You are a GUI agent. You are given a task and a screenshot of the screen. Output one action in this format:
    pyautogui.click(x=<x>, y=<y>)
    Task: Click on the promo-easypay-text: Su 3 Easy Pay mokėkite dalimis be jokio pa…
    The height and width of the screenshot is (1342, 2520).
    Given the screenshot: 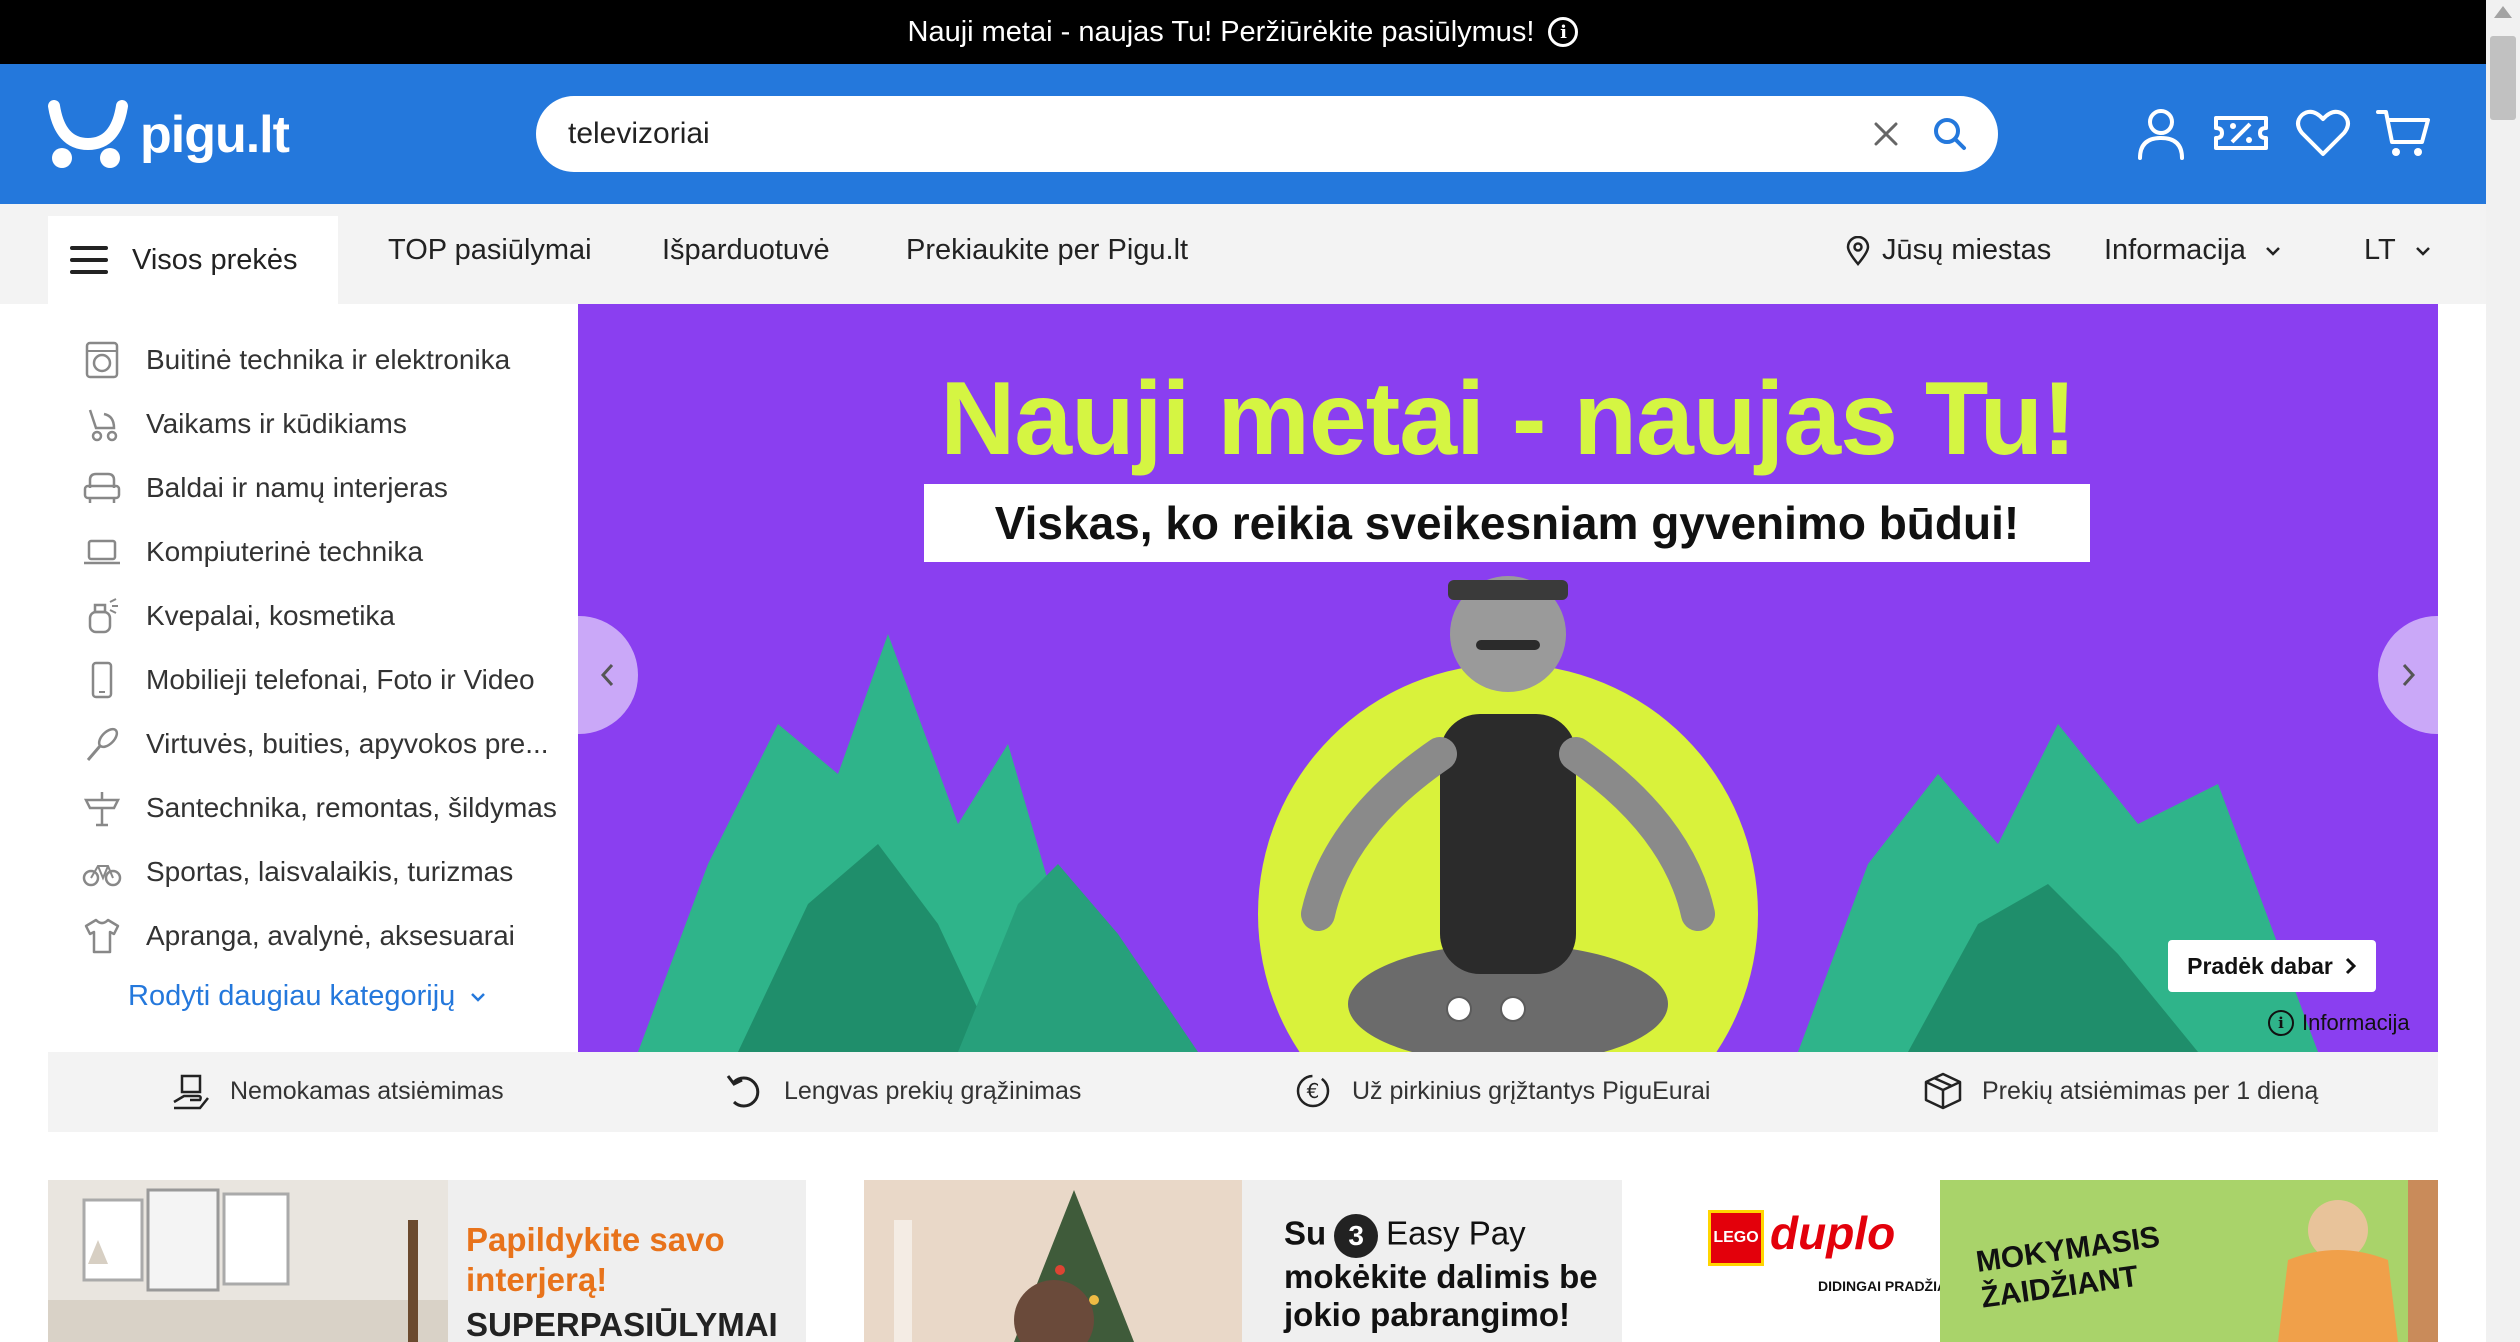 What is the action you would take?
    pyautogui.click(x=1441, y=1274)
    